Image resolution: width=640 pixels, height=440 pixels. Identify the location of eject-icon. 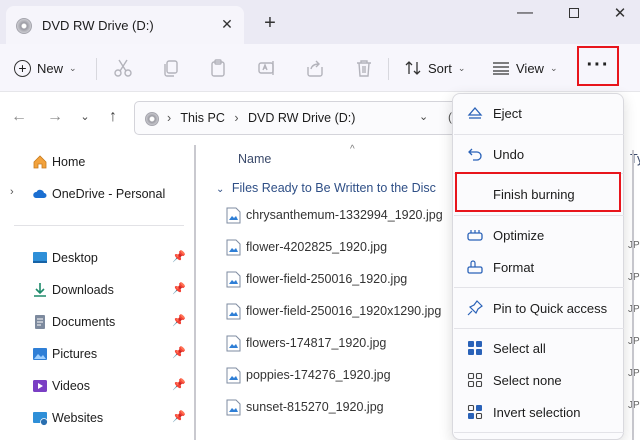
(475, 113).